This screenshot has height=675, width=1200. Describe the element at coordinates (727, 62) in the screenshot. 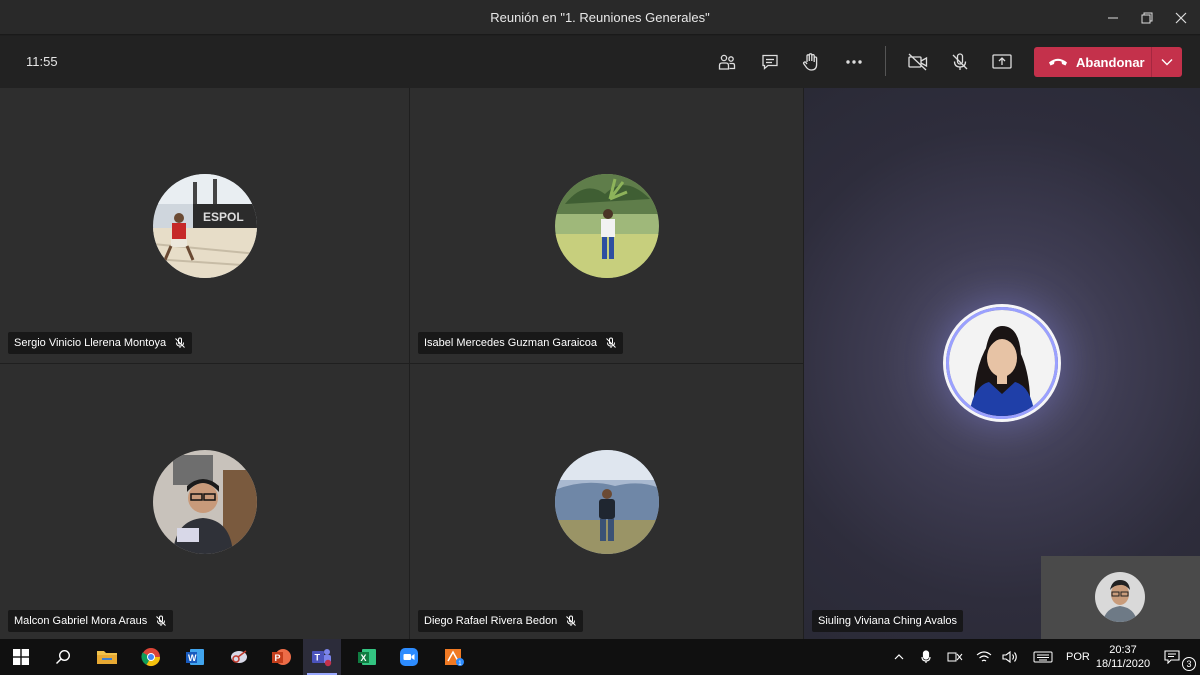

I see `show-participants-button` at that location.